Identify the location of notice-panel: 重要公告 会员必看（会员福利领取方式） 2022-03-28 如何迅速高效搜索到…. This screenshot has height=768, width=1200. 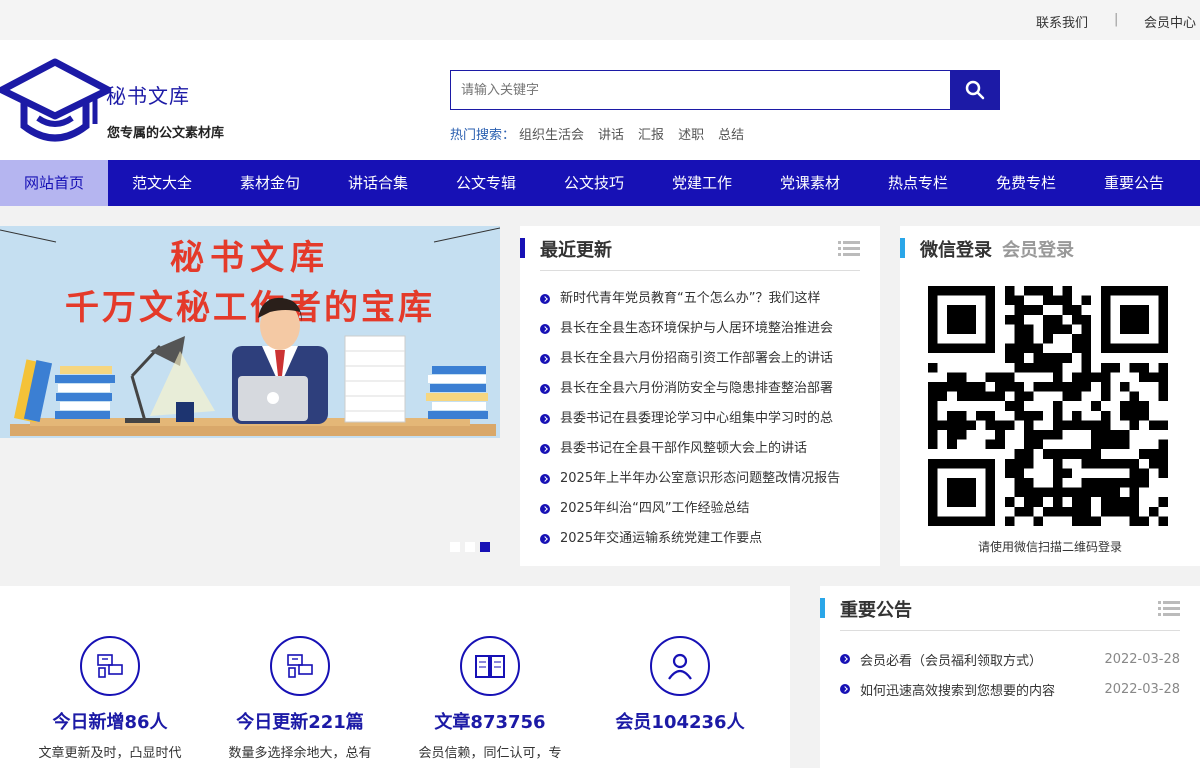
(1010, 677).